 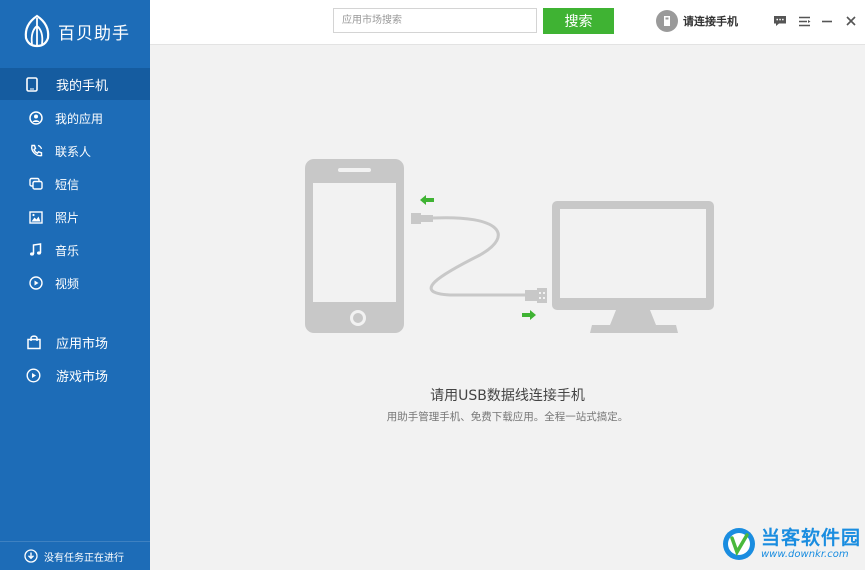 What do you see at coordinates (529, 315) in the screenshot?
I see `arrow-right-icon` at bounding box center [529, 315].